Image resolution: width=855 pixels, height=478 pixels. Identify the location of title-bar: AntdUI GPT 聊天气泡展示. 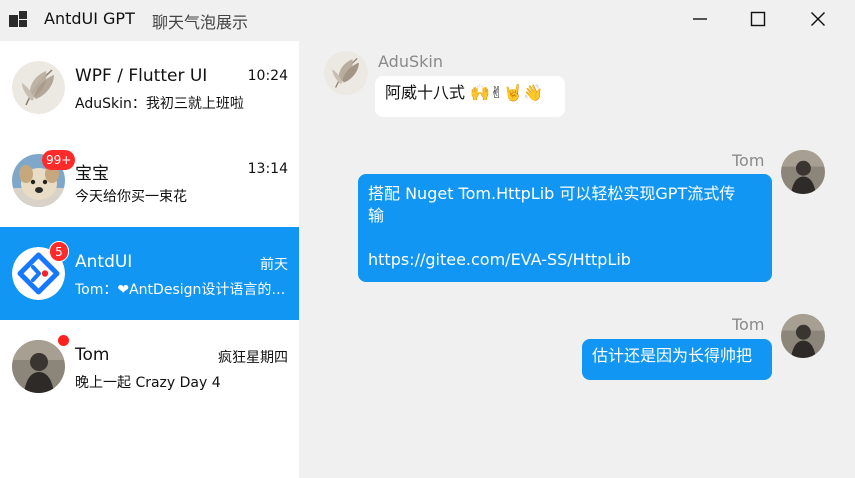
(427, 20).